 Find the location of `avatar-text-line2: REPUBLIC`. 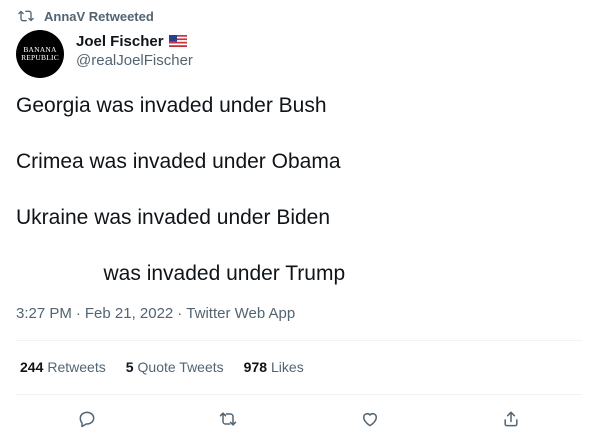

avatar-text-line2: REPUBLIC is located at coordinates (40, 57).